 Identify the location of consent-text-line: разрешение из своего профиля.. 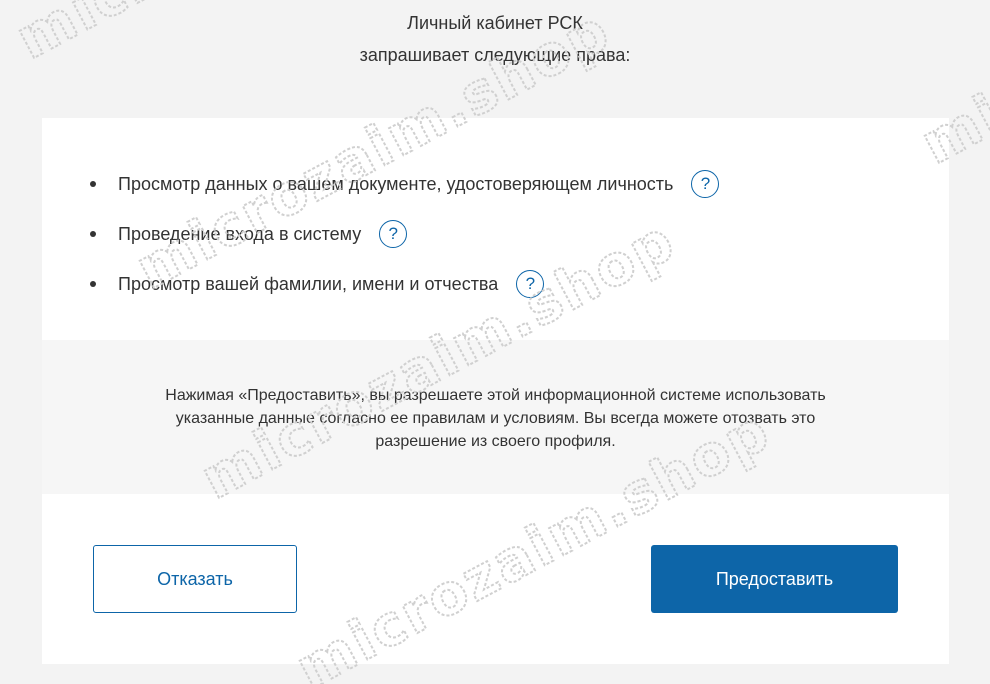
(495, 441).